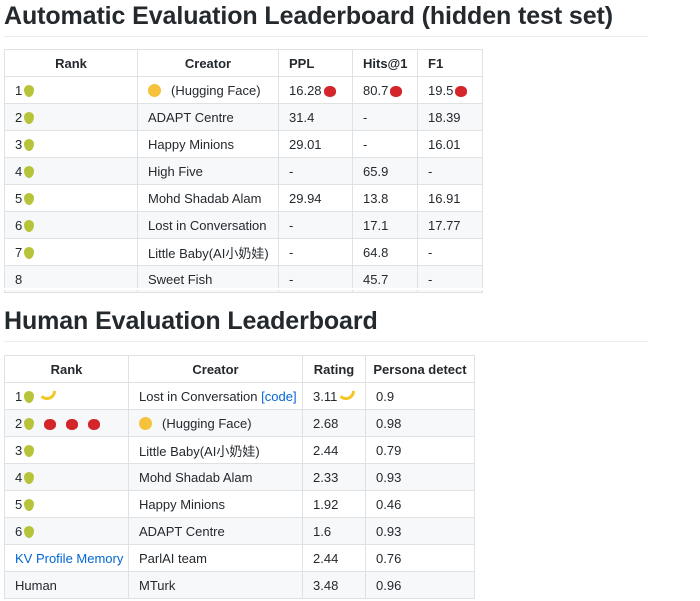 This screenshot has height=601, width=700. Describe the element at coordinates (66, 369) in the screenshot. I see `human-header-rank: Rank` at that location.